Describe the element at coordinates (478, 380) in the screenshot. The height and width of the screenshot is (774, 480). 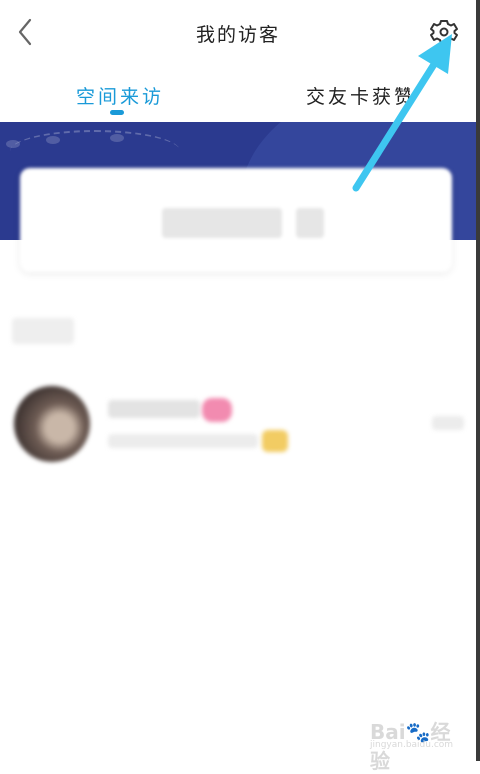
I see `screen-edge` at that location.